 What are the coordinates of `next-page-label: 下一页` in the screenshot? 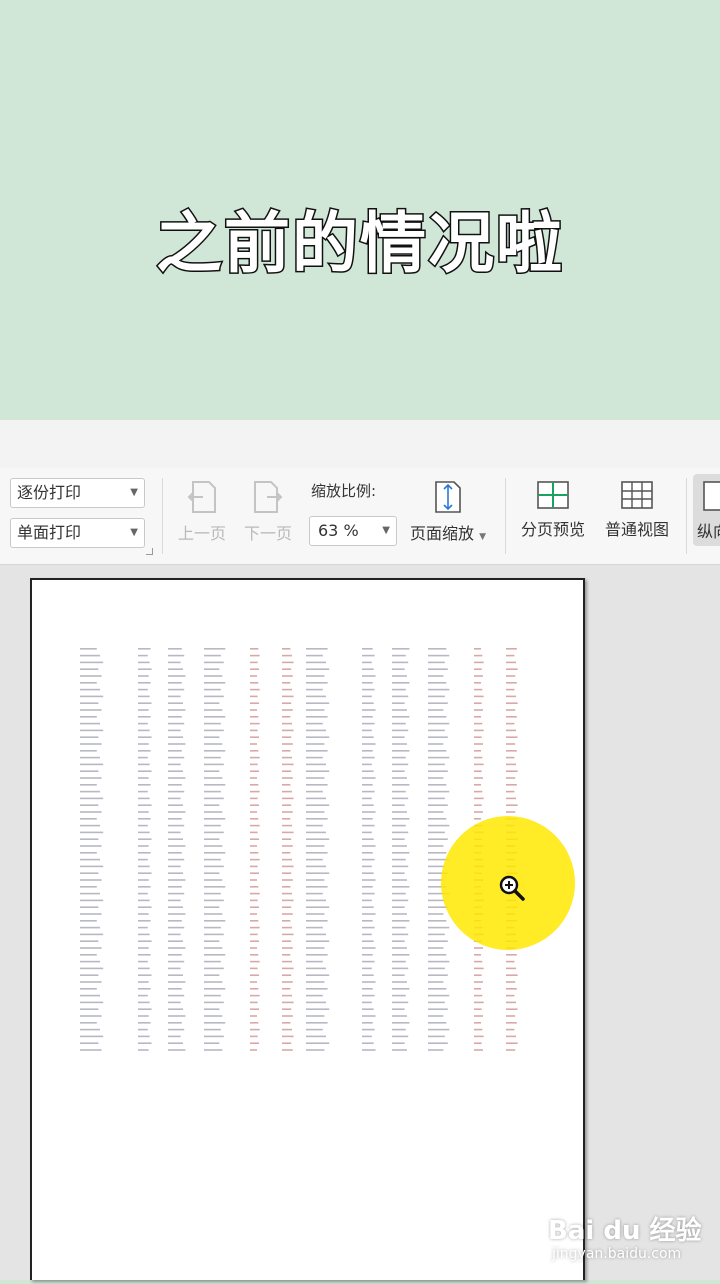 It's located at (267, 533).